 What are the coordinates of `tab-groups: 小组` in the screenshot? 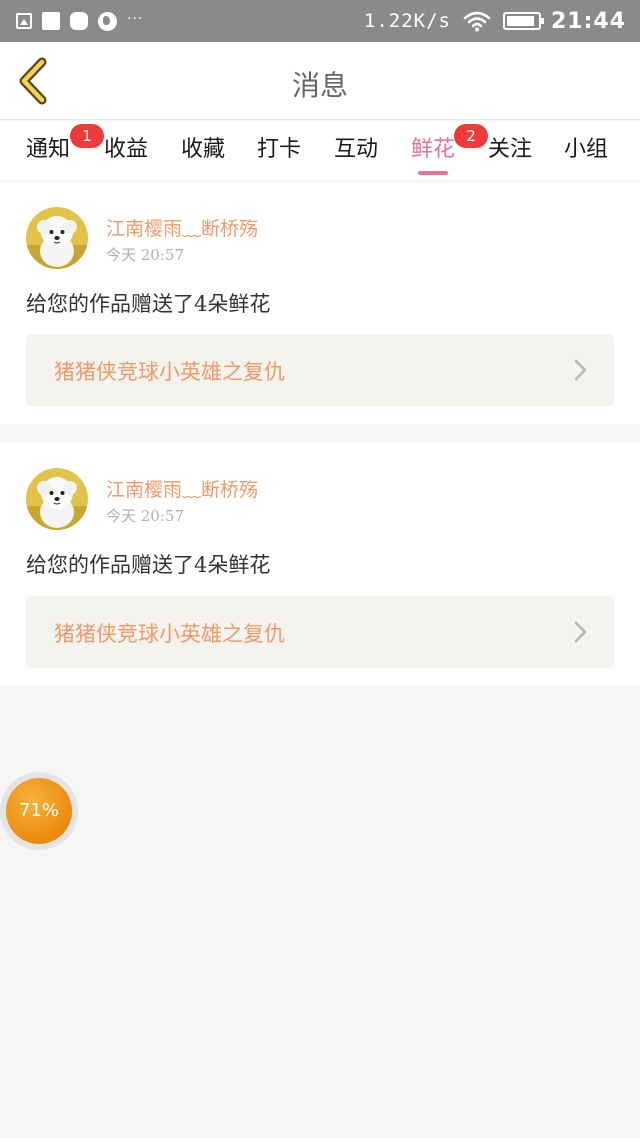 It's located at (586, 151).